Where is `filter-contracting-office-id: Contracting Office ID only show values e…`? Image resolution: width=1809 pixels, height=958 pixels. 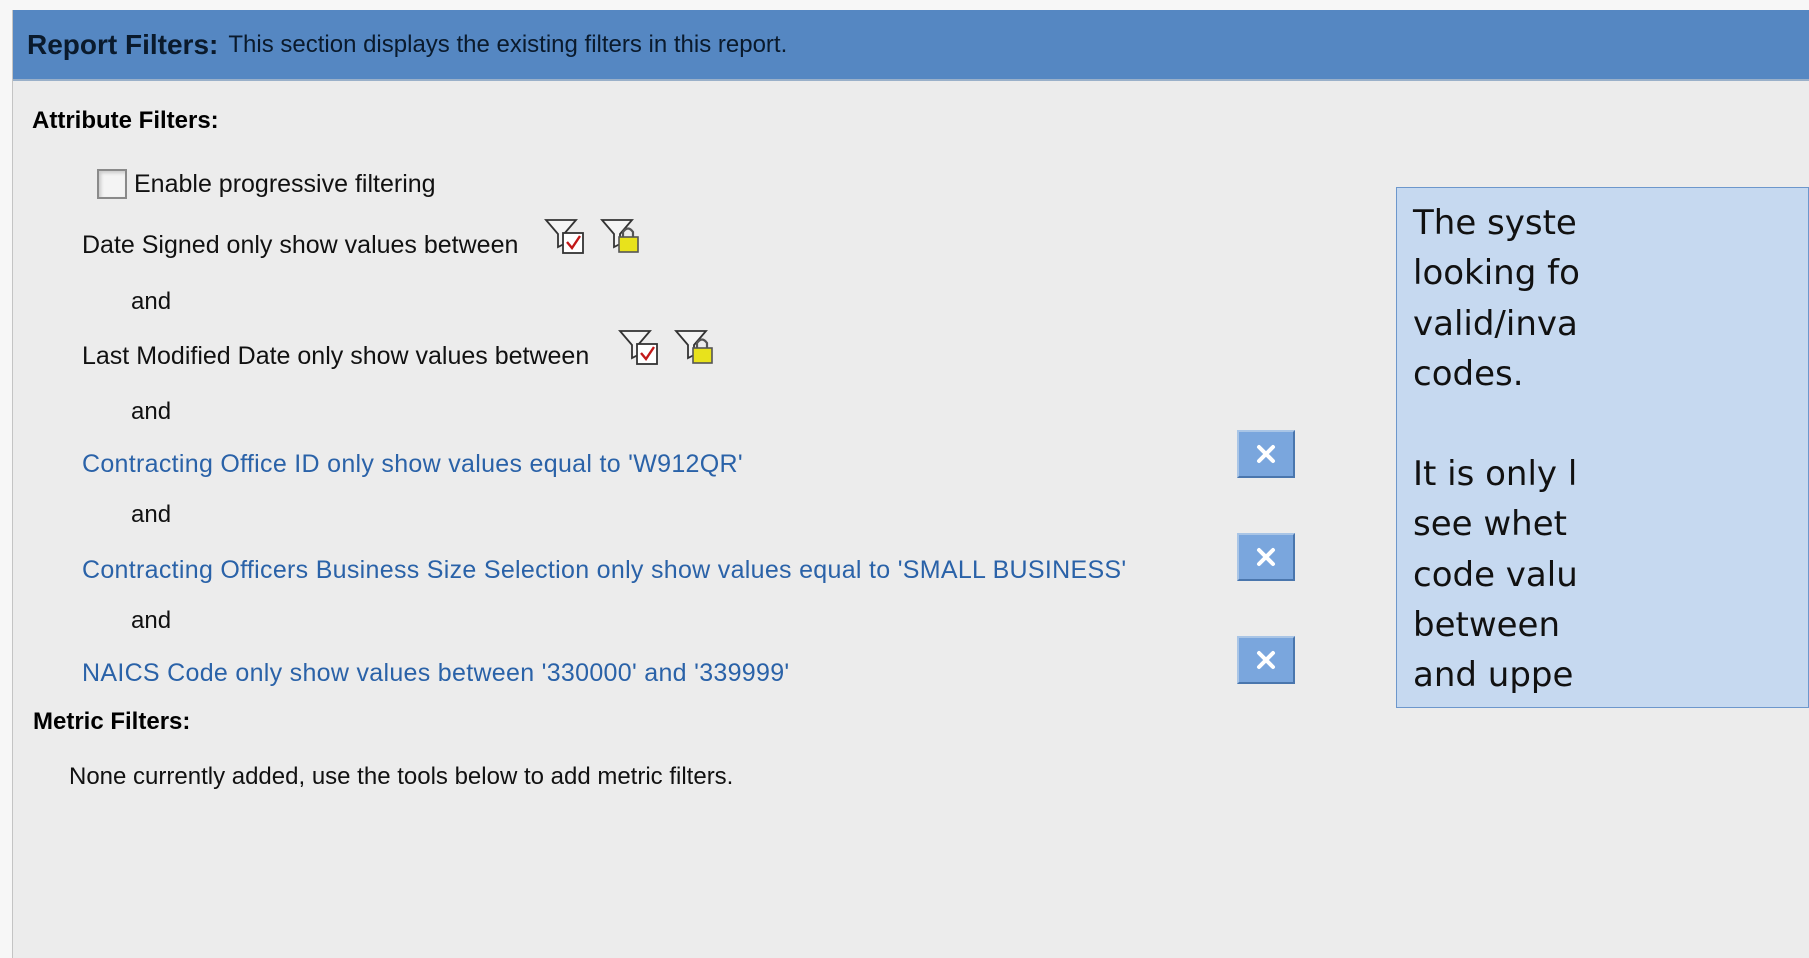
filter-contracting-office-id: Contracting Office ID only show values e… is located at coordinates (412, 464).